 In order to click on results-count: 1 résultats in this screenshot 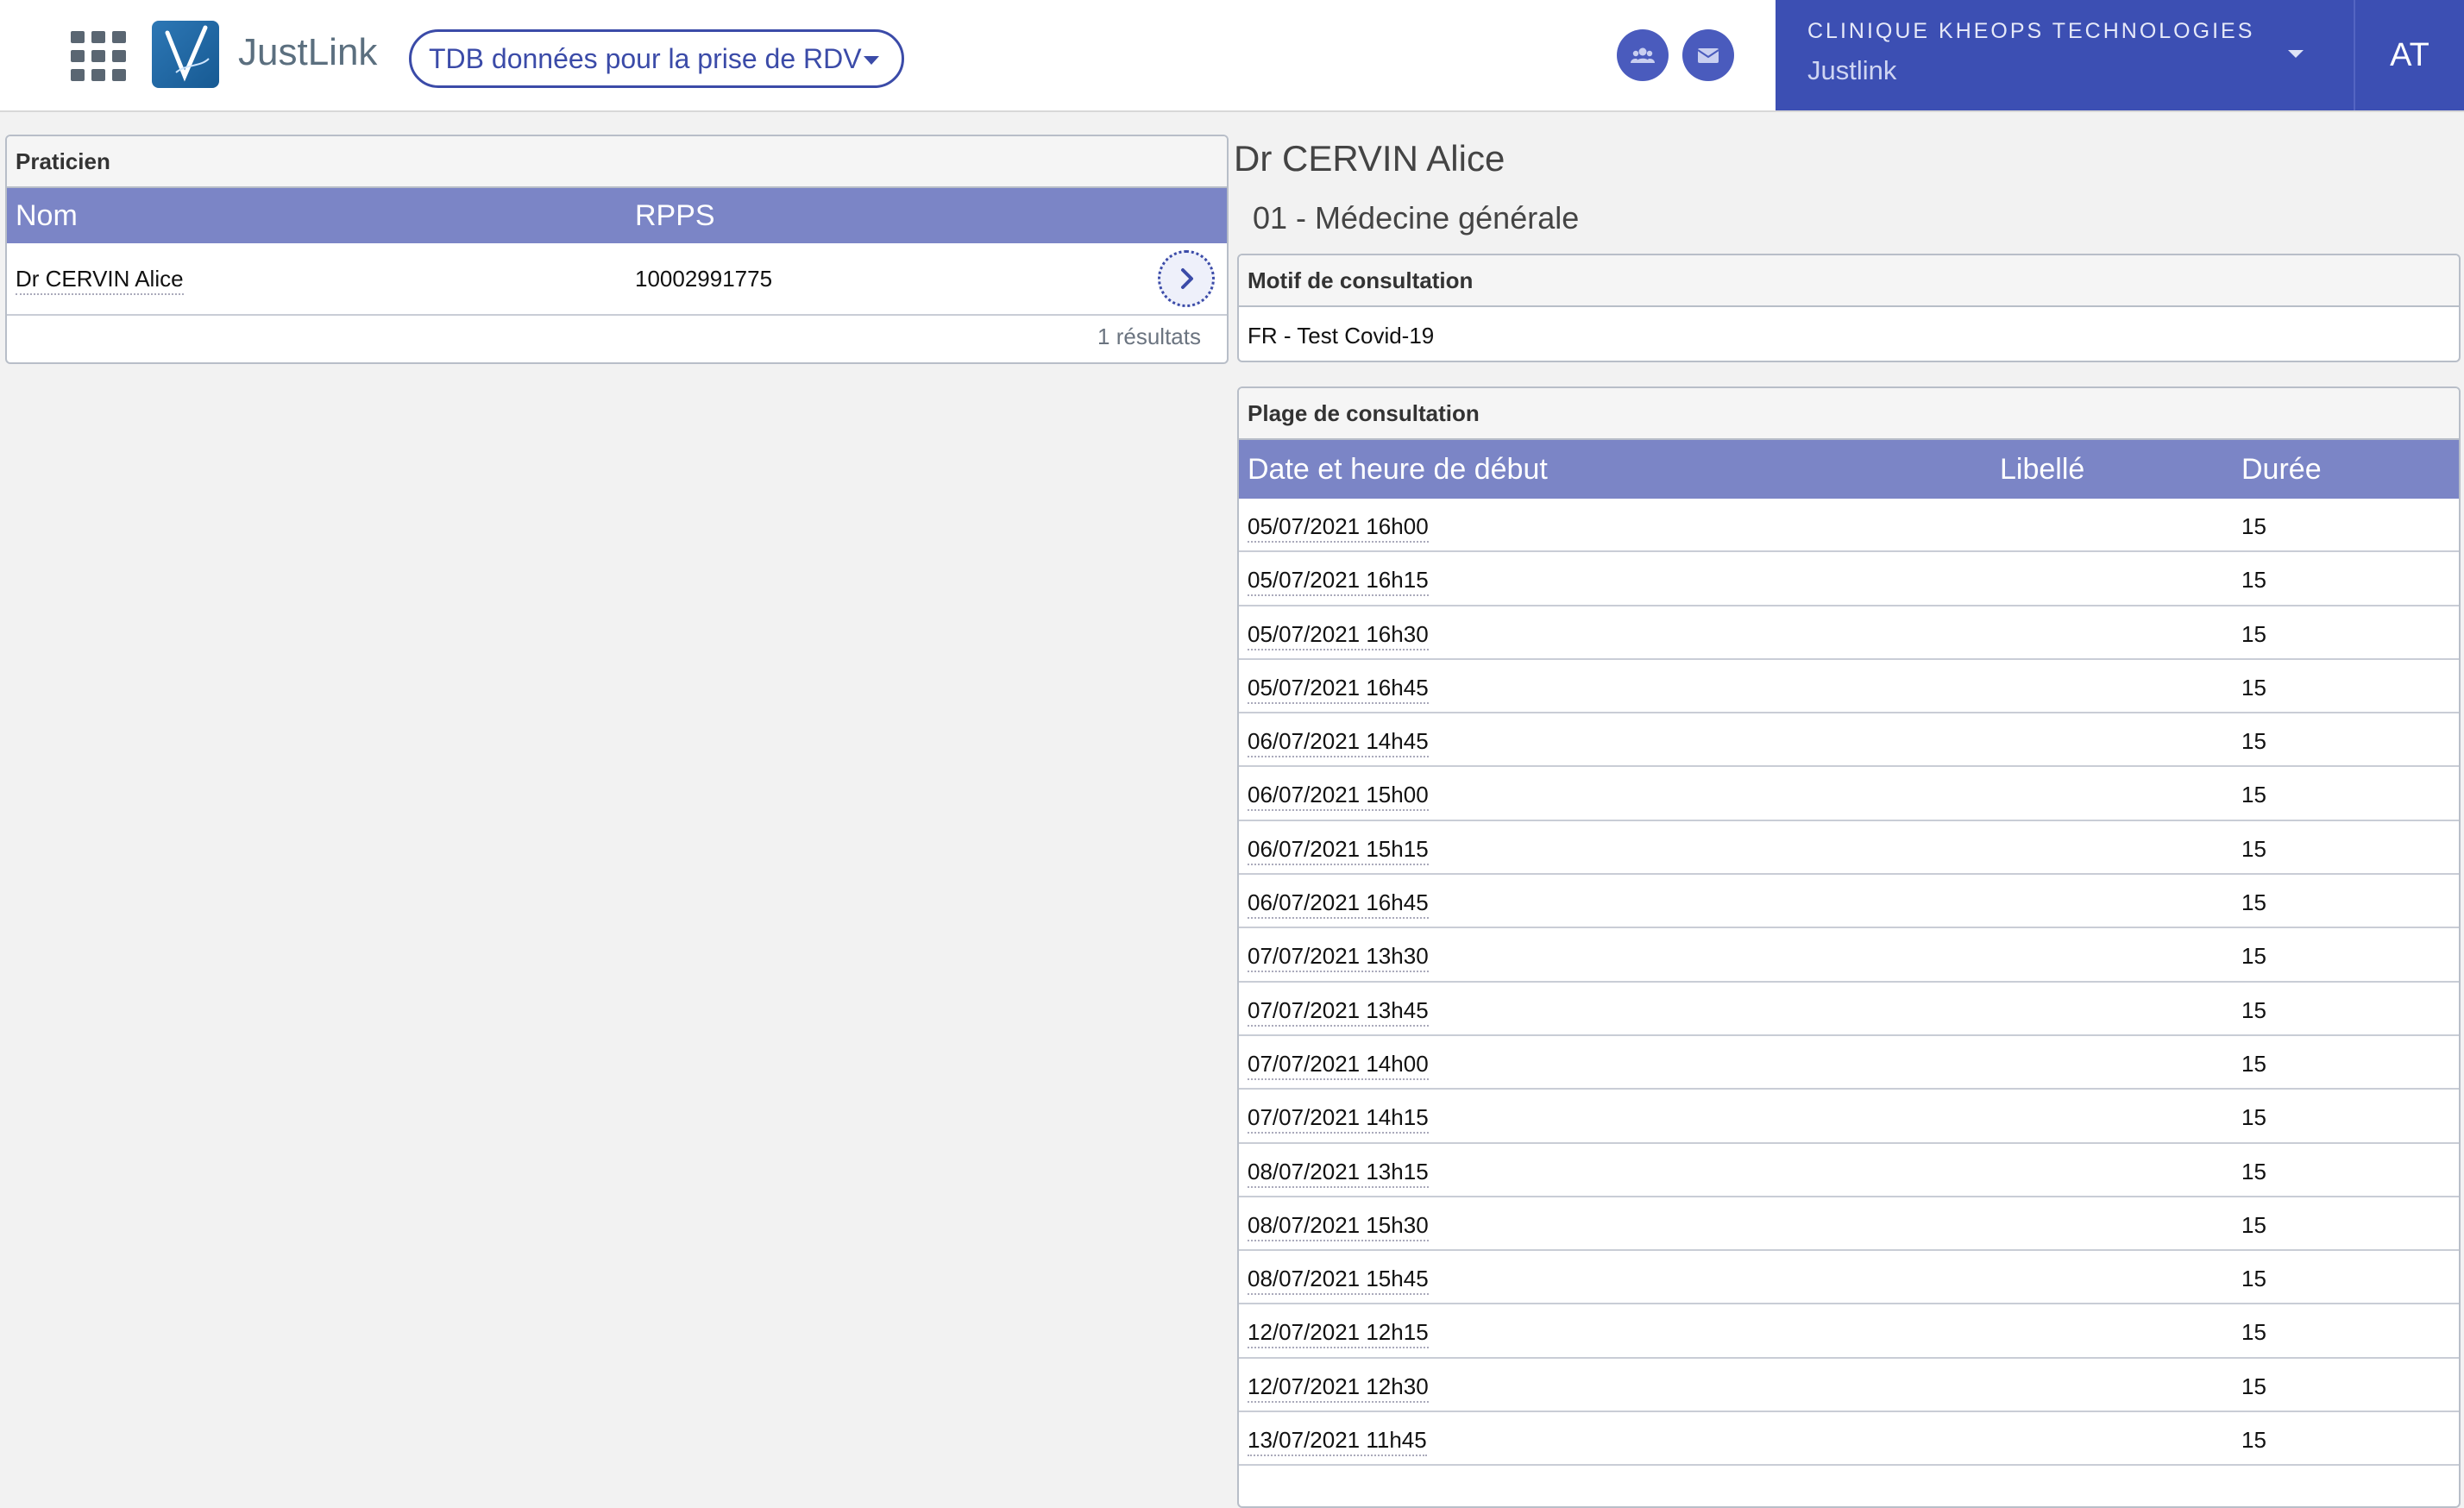, I will do `click(1149, 336)`.